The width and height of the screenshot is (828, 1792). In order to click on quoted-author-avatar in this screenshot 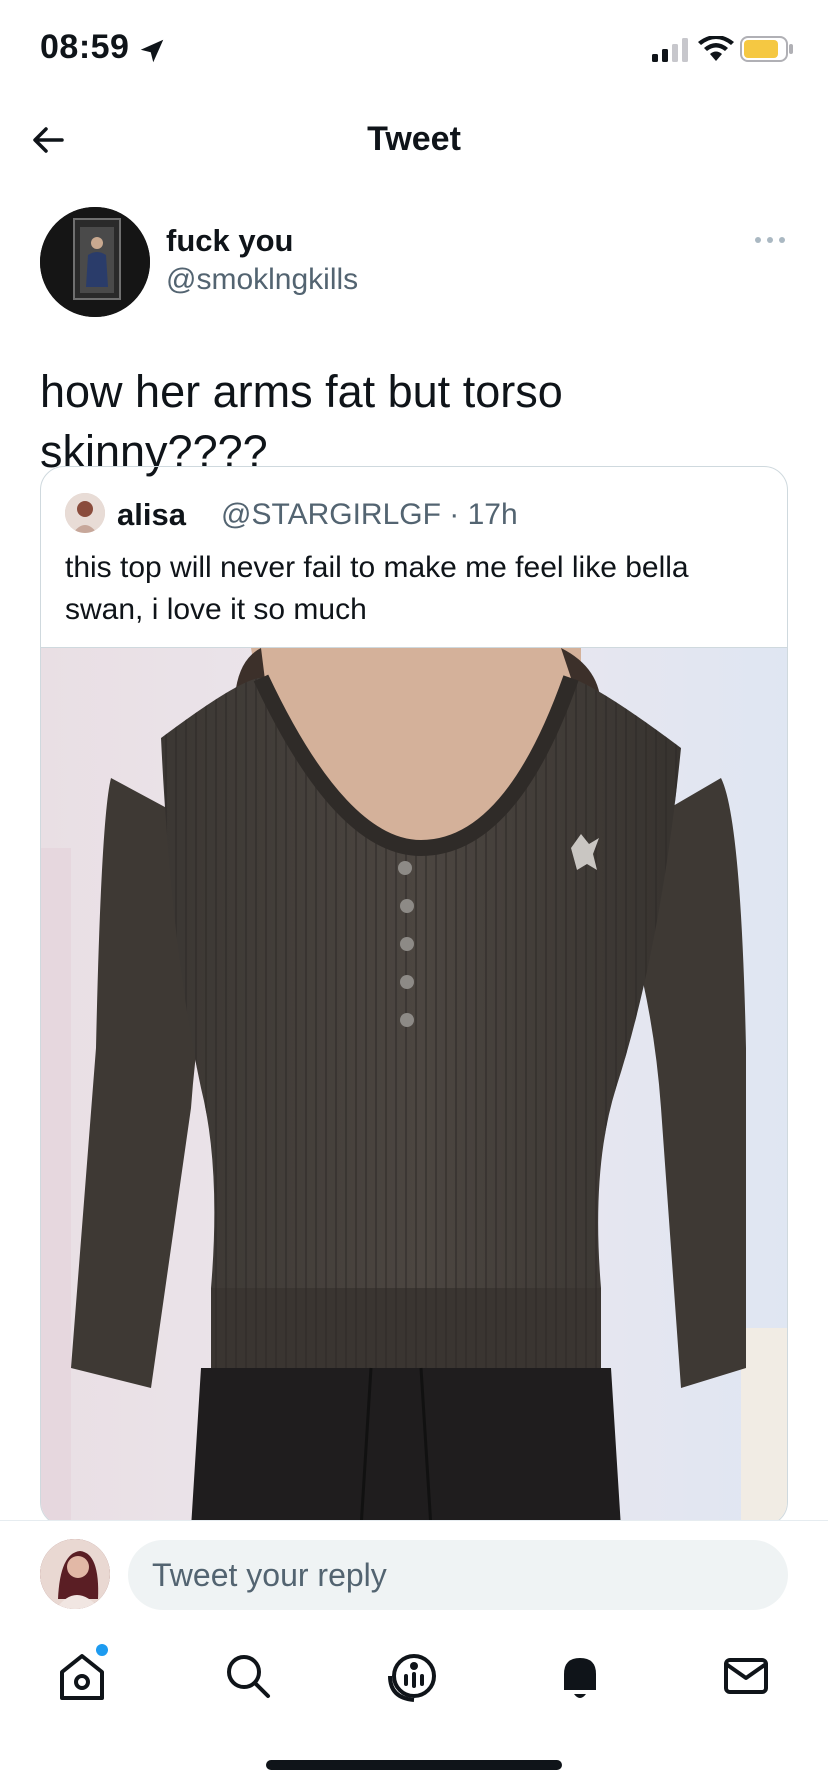, I will do `click(85, 513)`.